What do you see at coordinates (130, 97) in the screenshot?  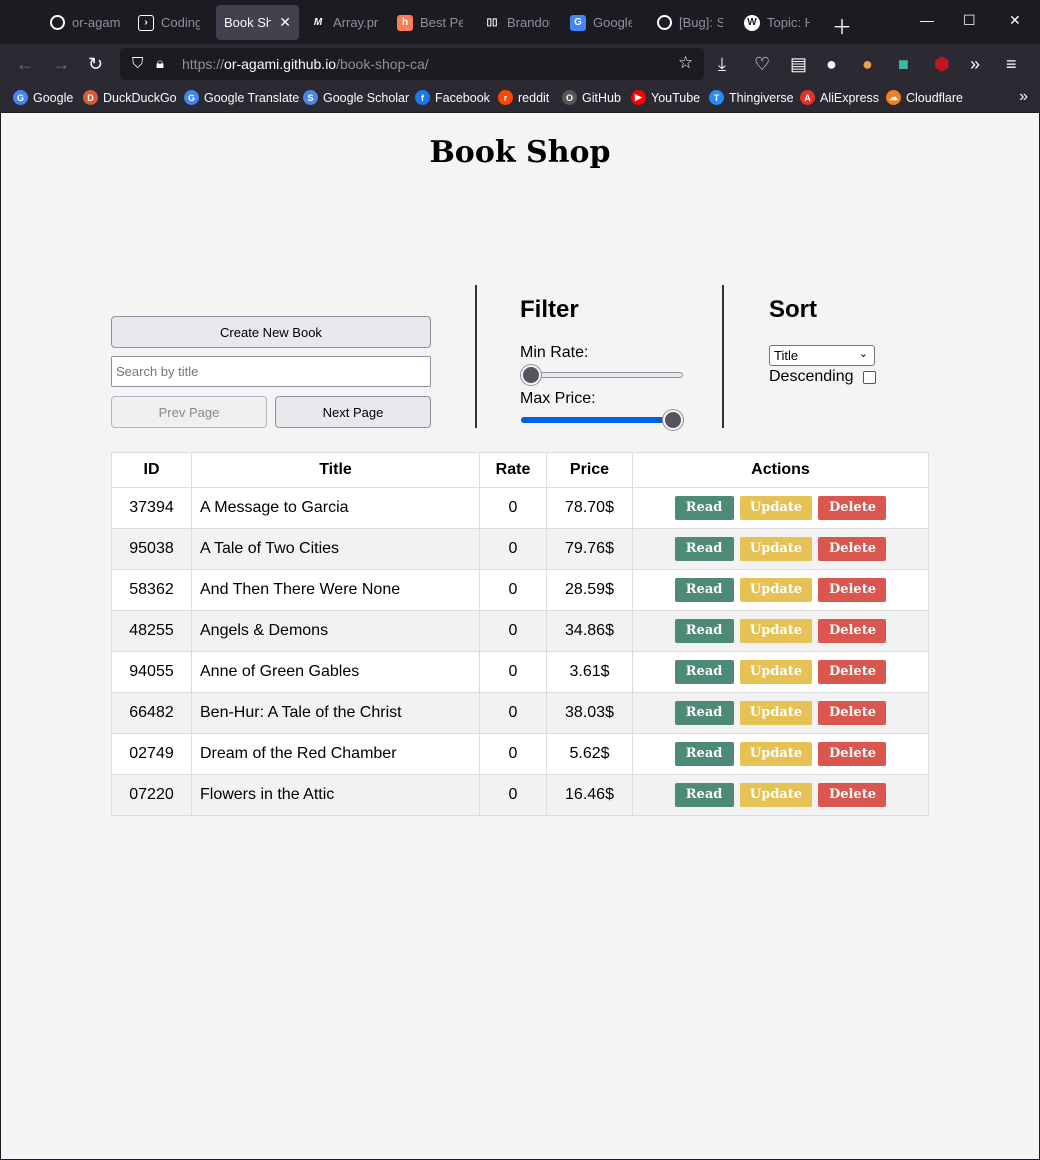 I see `bookmark-item: D DuckDuckGo` at bounding box center [130, 97].